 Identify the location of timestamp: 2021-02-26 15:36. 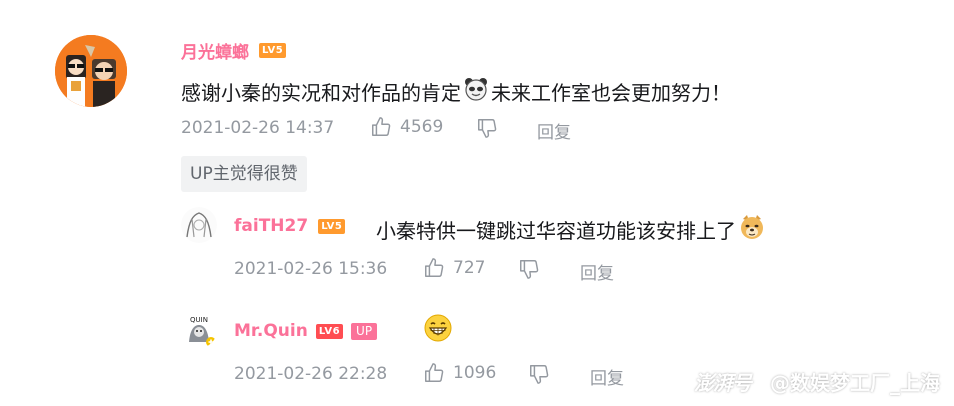
(311, 269).